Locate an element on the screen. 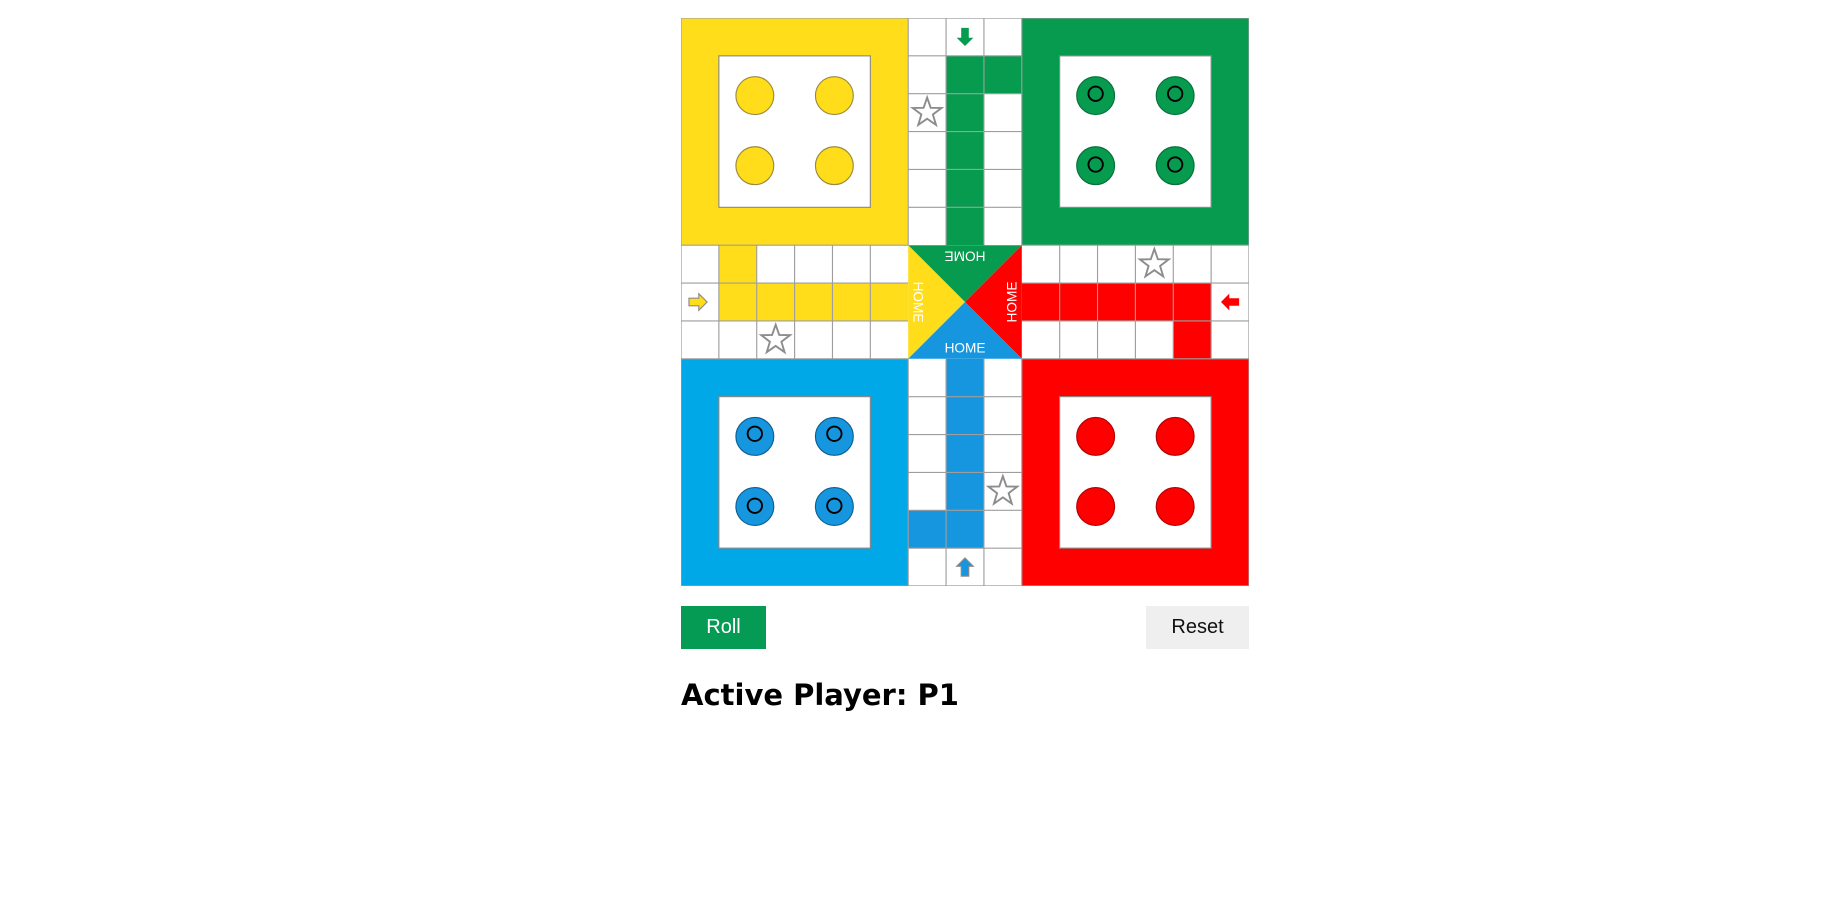 The image size is (1835, 902). active-player-status: Active Player: P1 is located at coordinates (820, 695).